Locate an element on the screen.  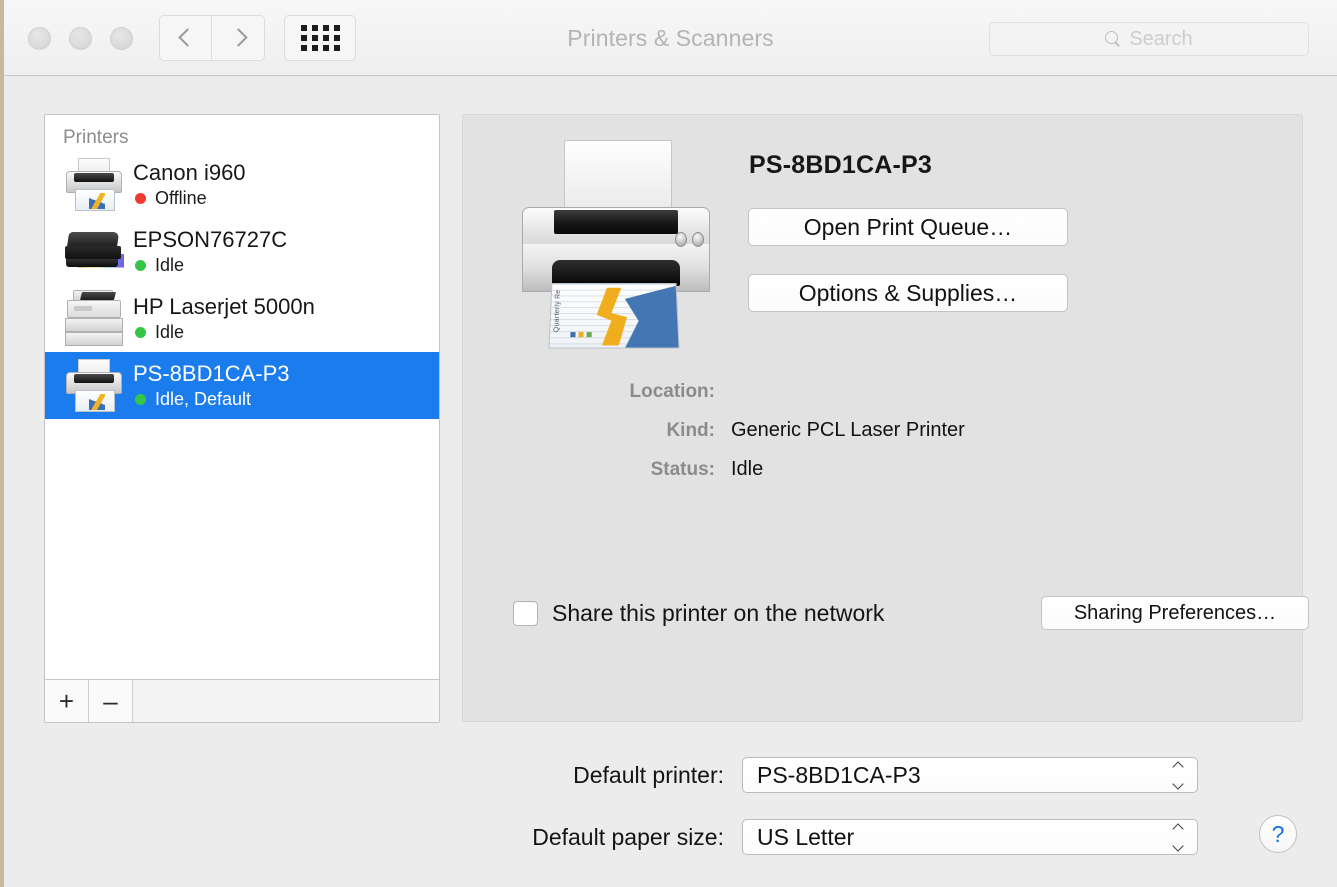
info-row-location: Location: is located at coordinates (883, 392).